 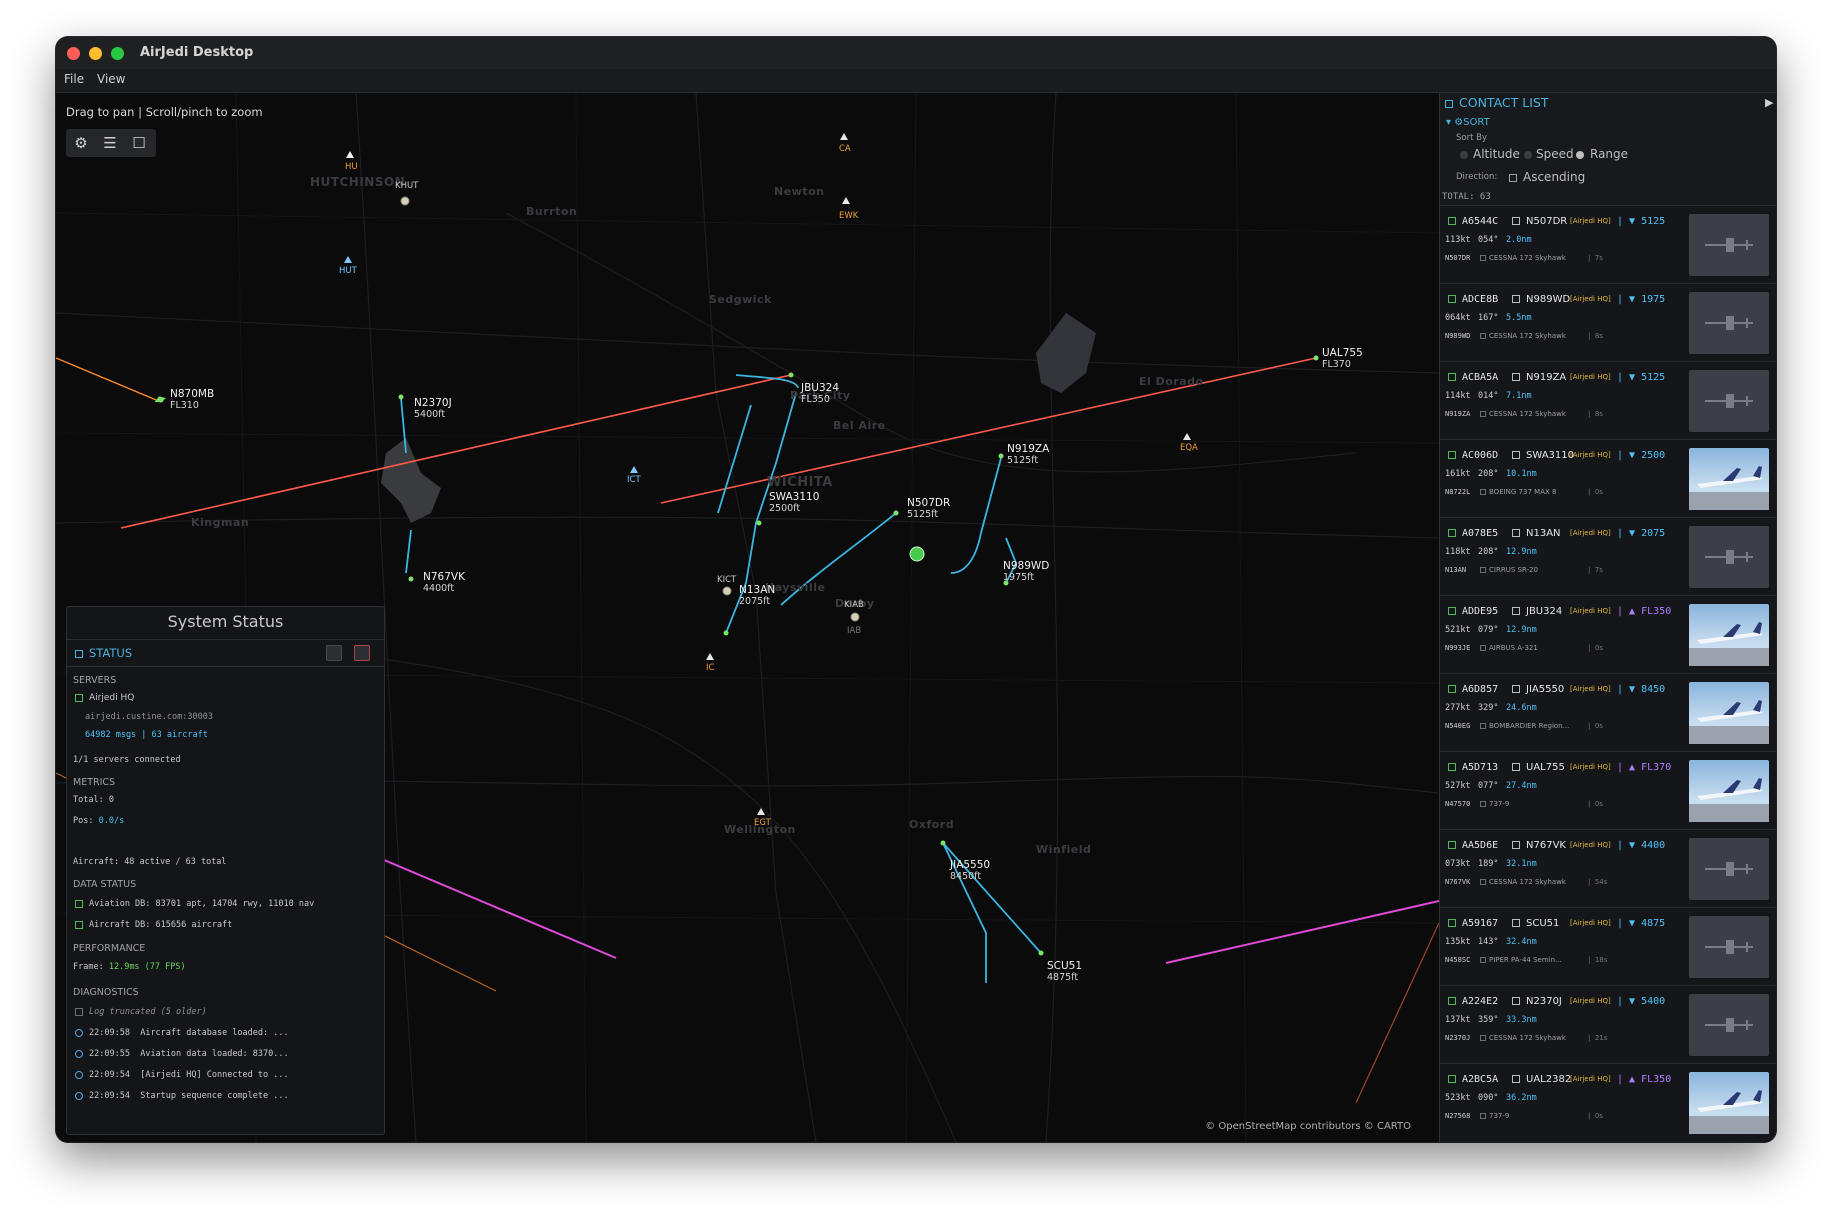 What do you see at coordinates (1641, 455) in the screenshot?
I see `contact-altitude: | ▼ 2500` at bounding box center [1641, 455].